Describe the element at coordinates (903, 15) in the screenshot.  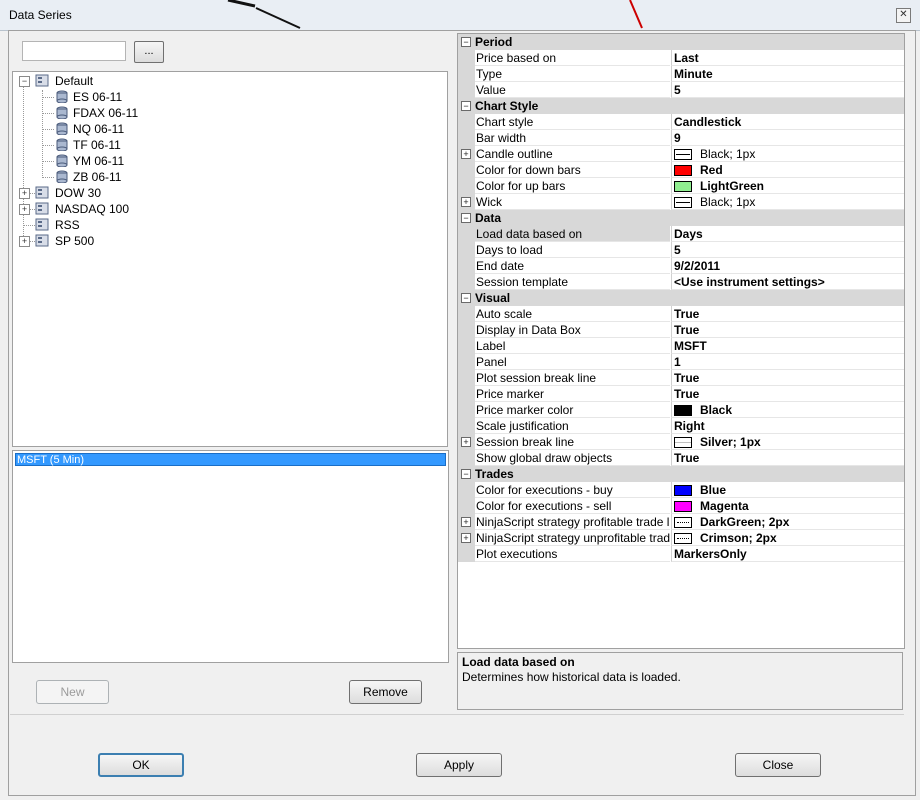
I see `close-icon: ✕` at that location.